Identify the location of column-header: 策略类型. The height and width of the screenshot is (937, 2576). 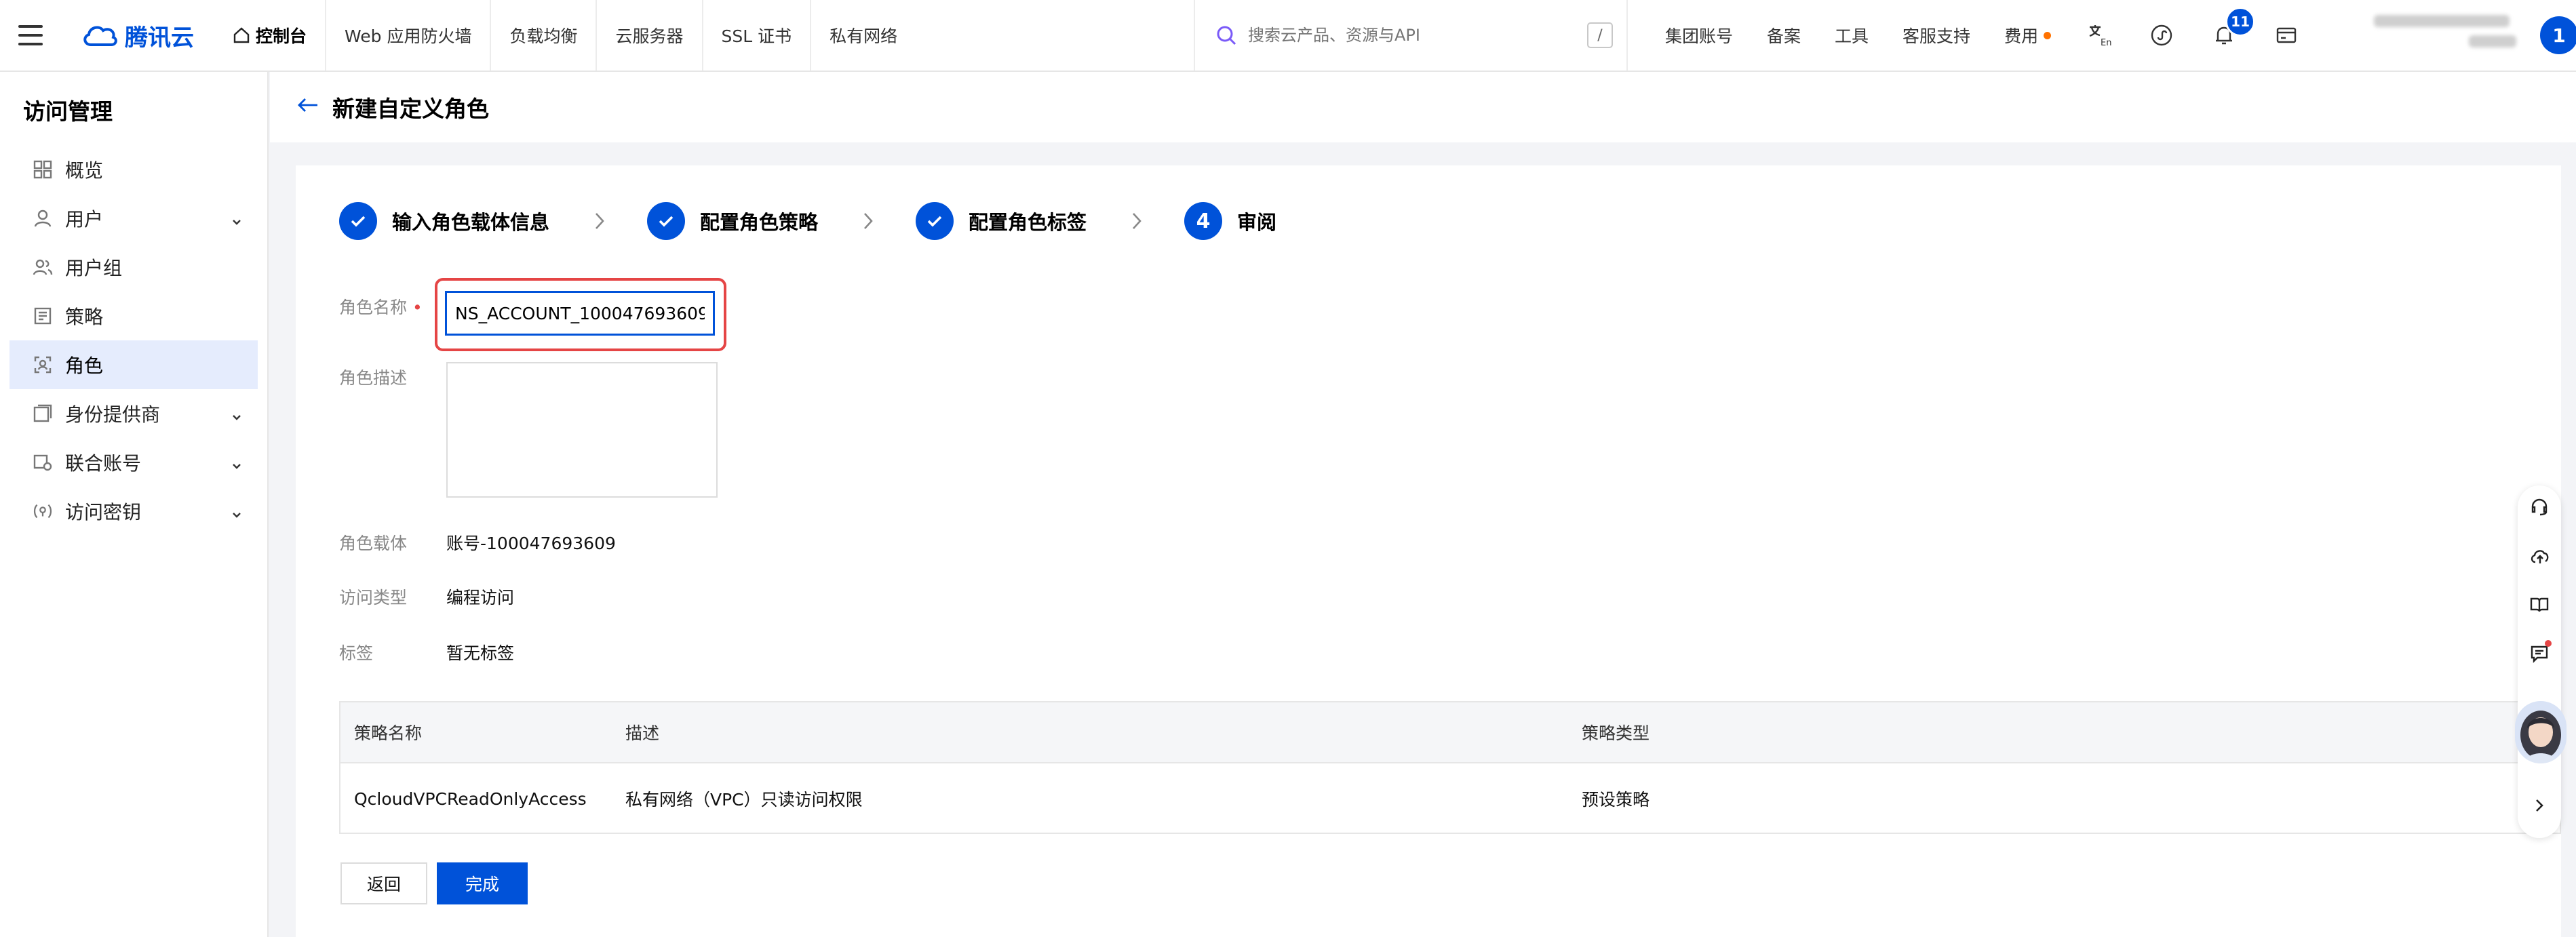
(1616, 733).